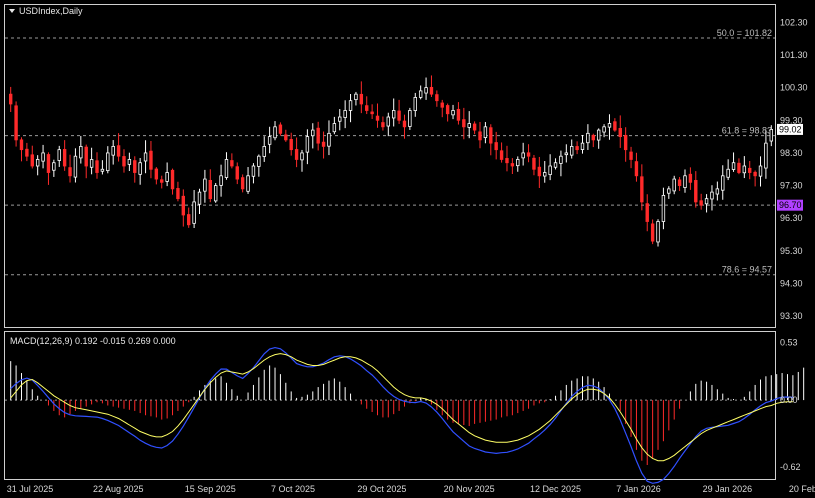  I want to click on time-tick: 31 Jul 2025, so click(30, 489).